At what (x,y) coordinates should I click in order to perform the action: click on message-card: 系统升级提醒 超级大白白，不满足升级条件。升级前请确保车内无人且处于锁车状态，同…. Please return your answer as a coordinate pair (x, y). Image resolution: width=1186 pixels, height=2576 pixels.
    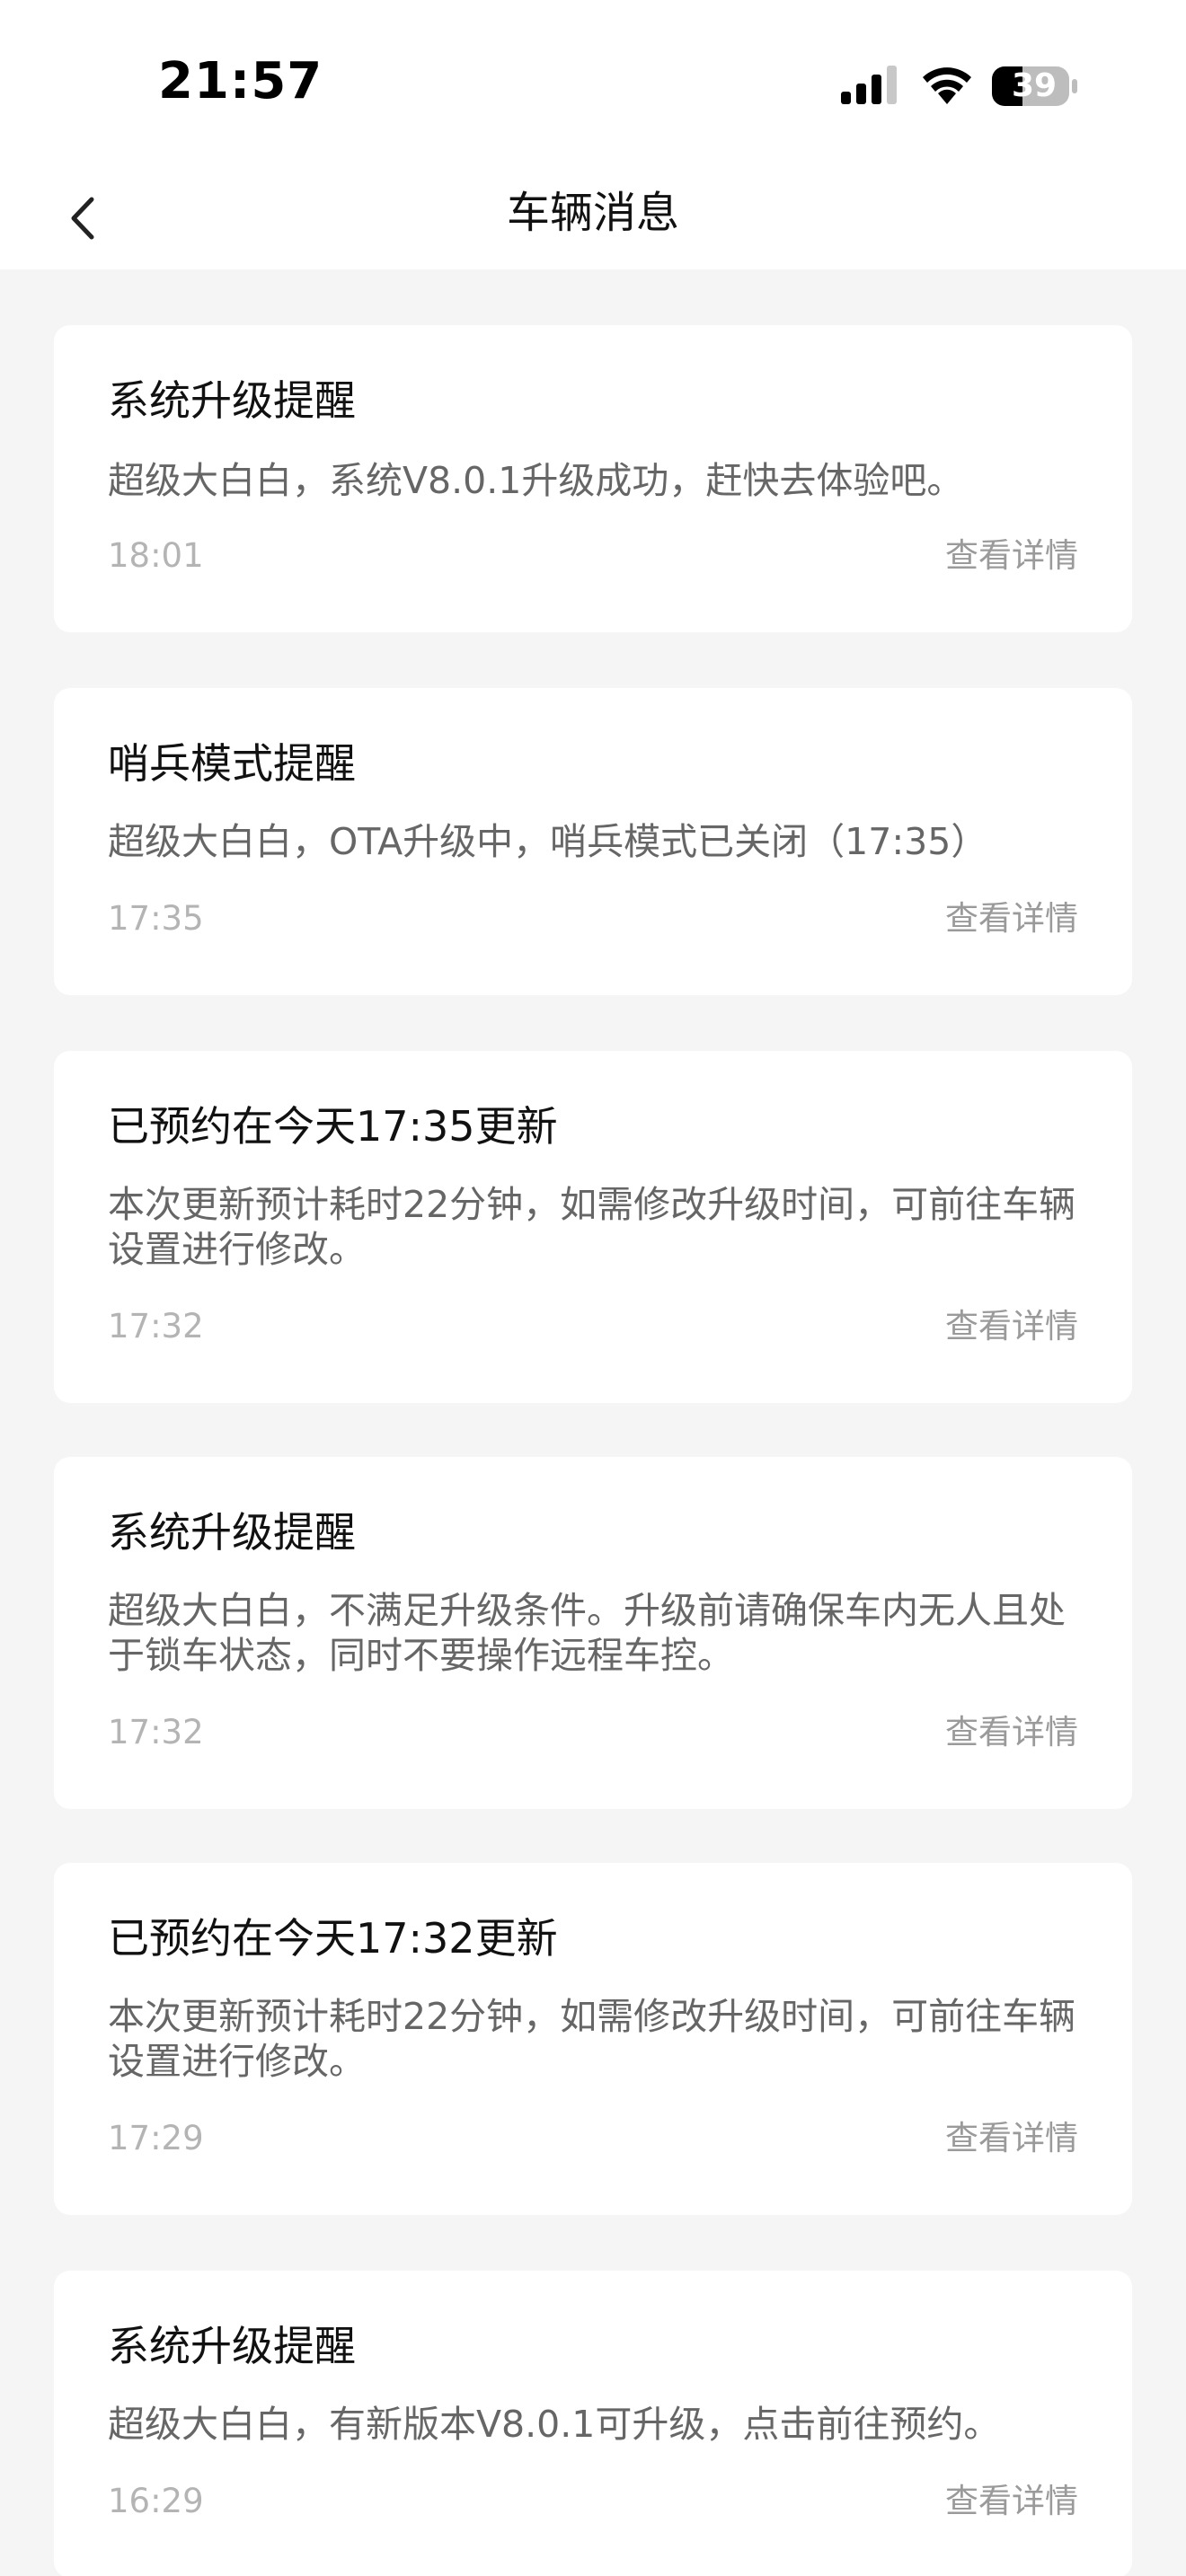
    Looking at the image, I should click on (593, 1633).